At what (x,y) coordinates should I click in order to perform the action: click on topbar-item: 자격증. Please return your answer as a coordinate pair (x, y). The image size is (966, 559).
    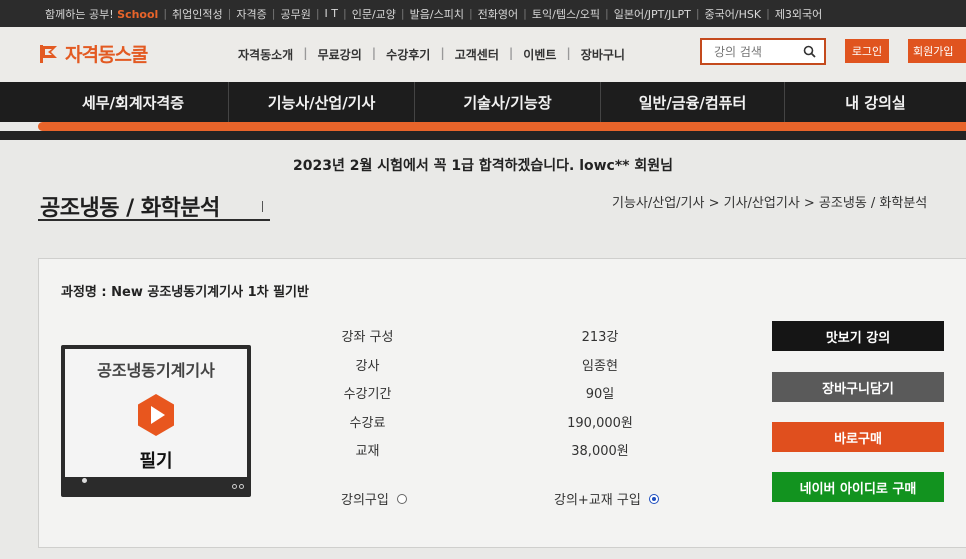
    Looking at the image, I should click on (251, 14).